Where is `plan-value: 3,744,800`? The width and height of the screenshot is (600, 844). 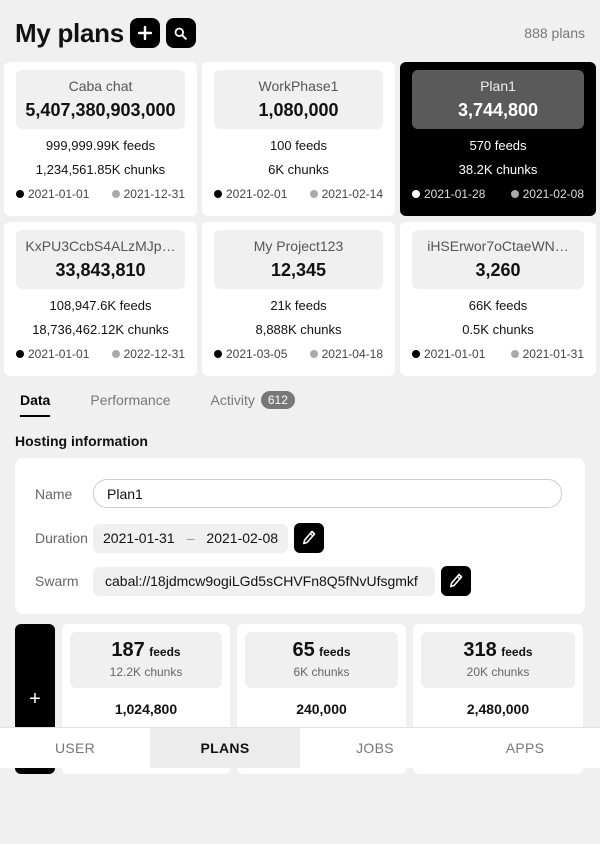
plan-value: 3,744,800 is located at coordinates (498, 110).